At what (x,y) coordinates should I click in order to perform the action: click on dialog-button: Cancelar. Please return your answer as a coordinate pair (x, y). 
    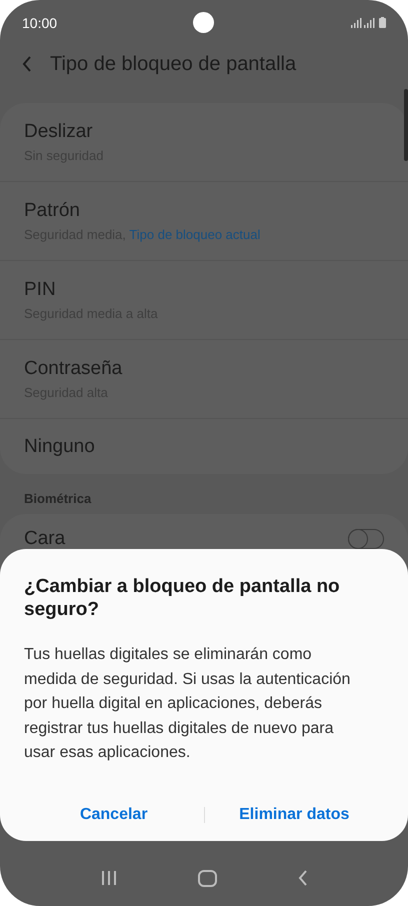
    Looking at the image, I should click on (114, 815).